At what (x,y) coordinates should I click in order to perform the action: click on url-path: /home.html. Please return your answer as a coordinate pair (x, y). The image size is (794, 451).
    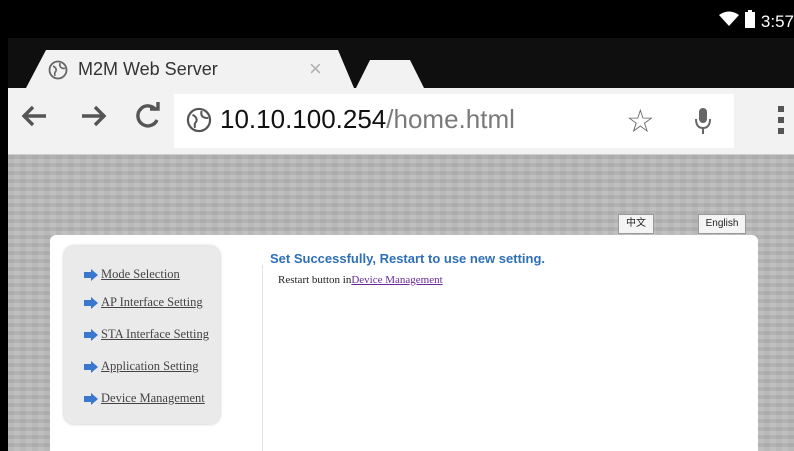
    Looking at the image, I should click on (450, 119).